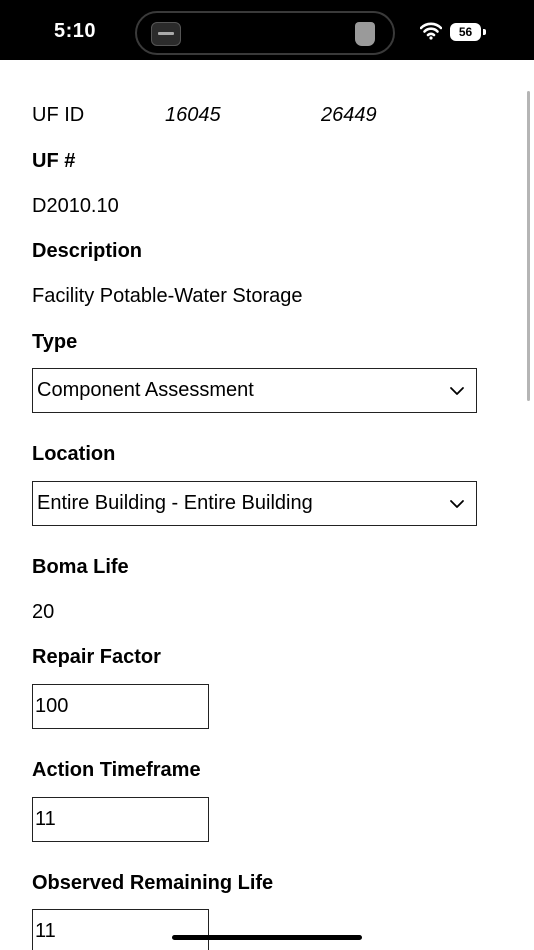 This screenshot has width=534, height=950. I want to click on uf-id-value-1: 16045, so click(193, 115).